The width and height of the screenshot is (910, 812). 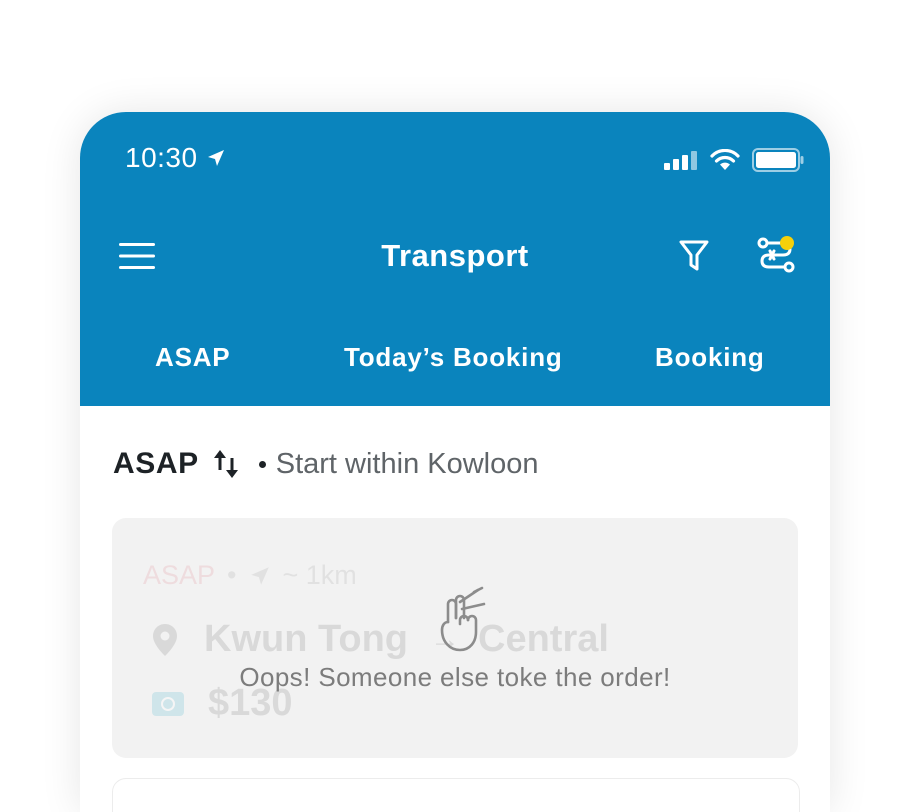 I want to click on sort-label: ASAP, so click(x=156, y=463).